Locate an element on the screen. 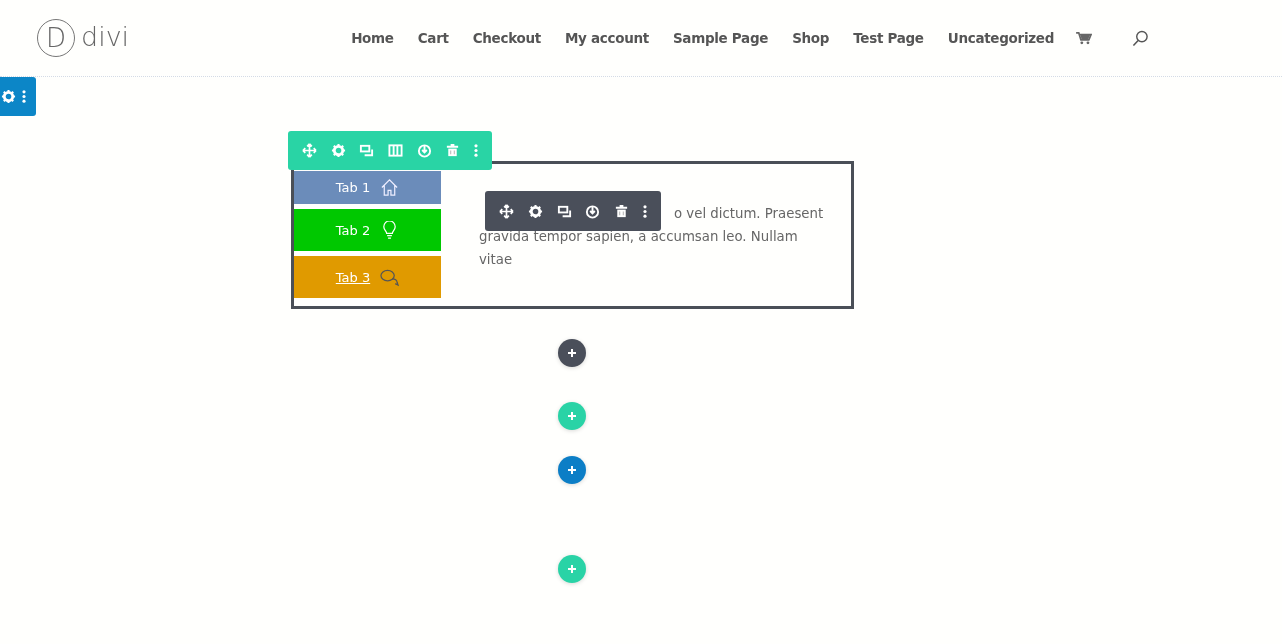  nav-link: Cart is located at coordinates (433, 38).